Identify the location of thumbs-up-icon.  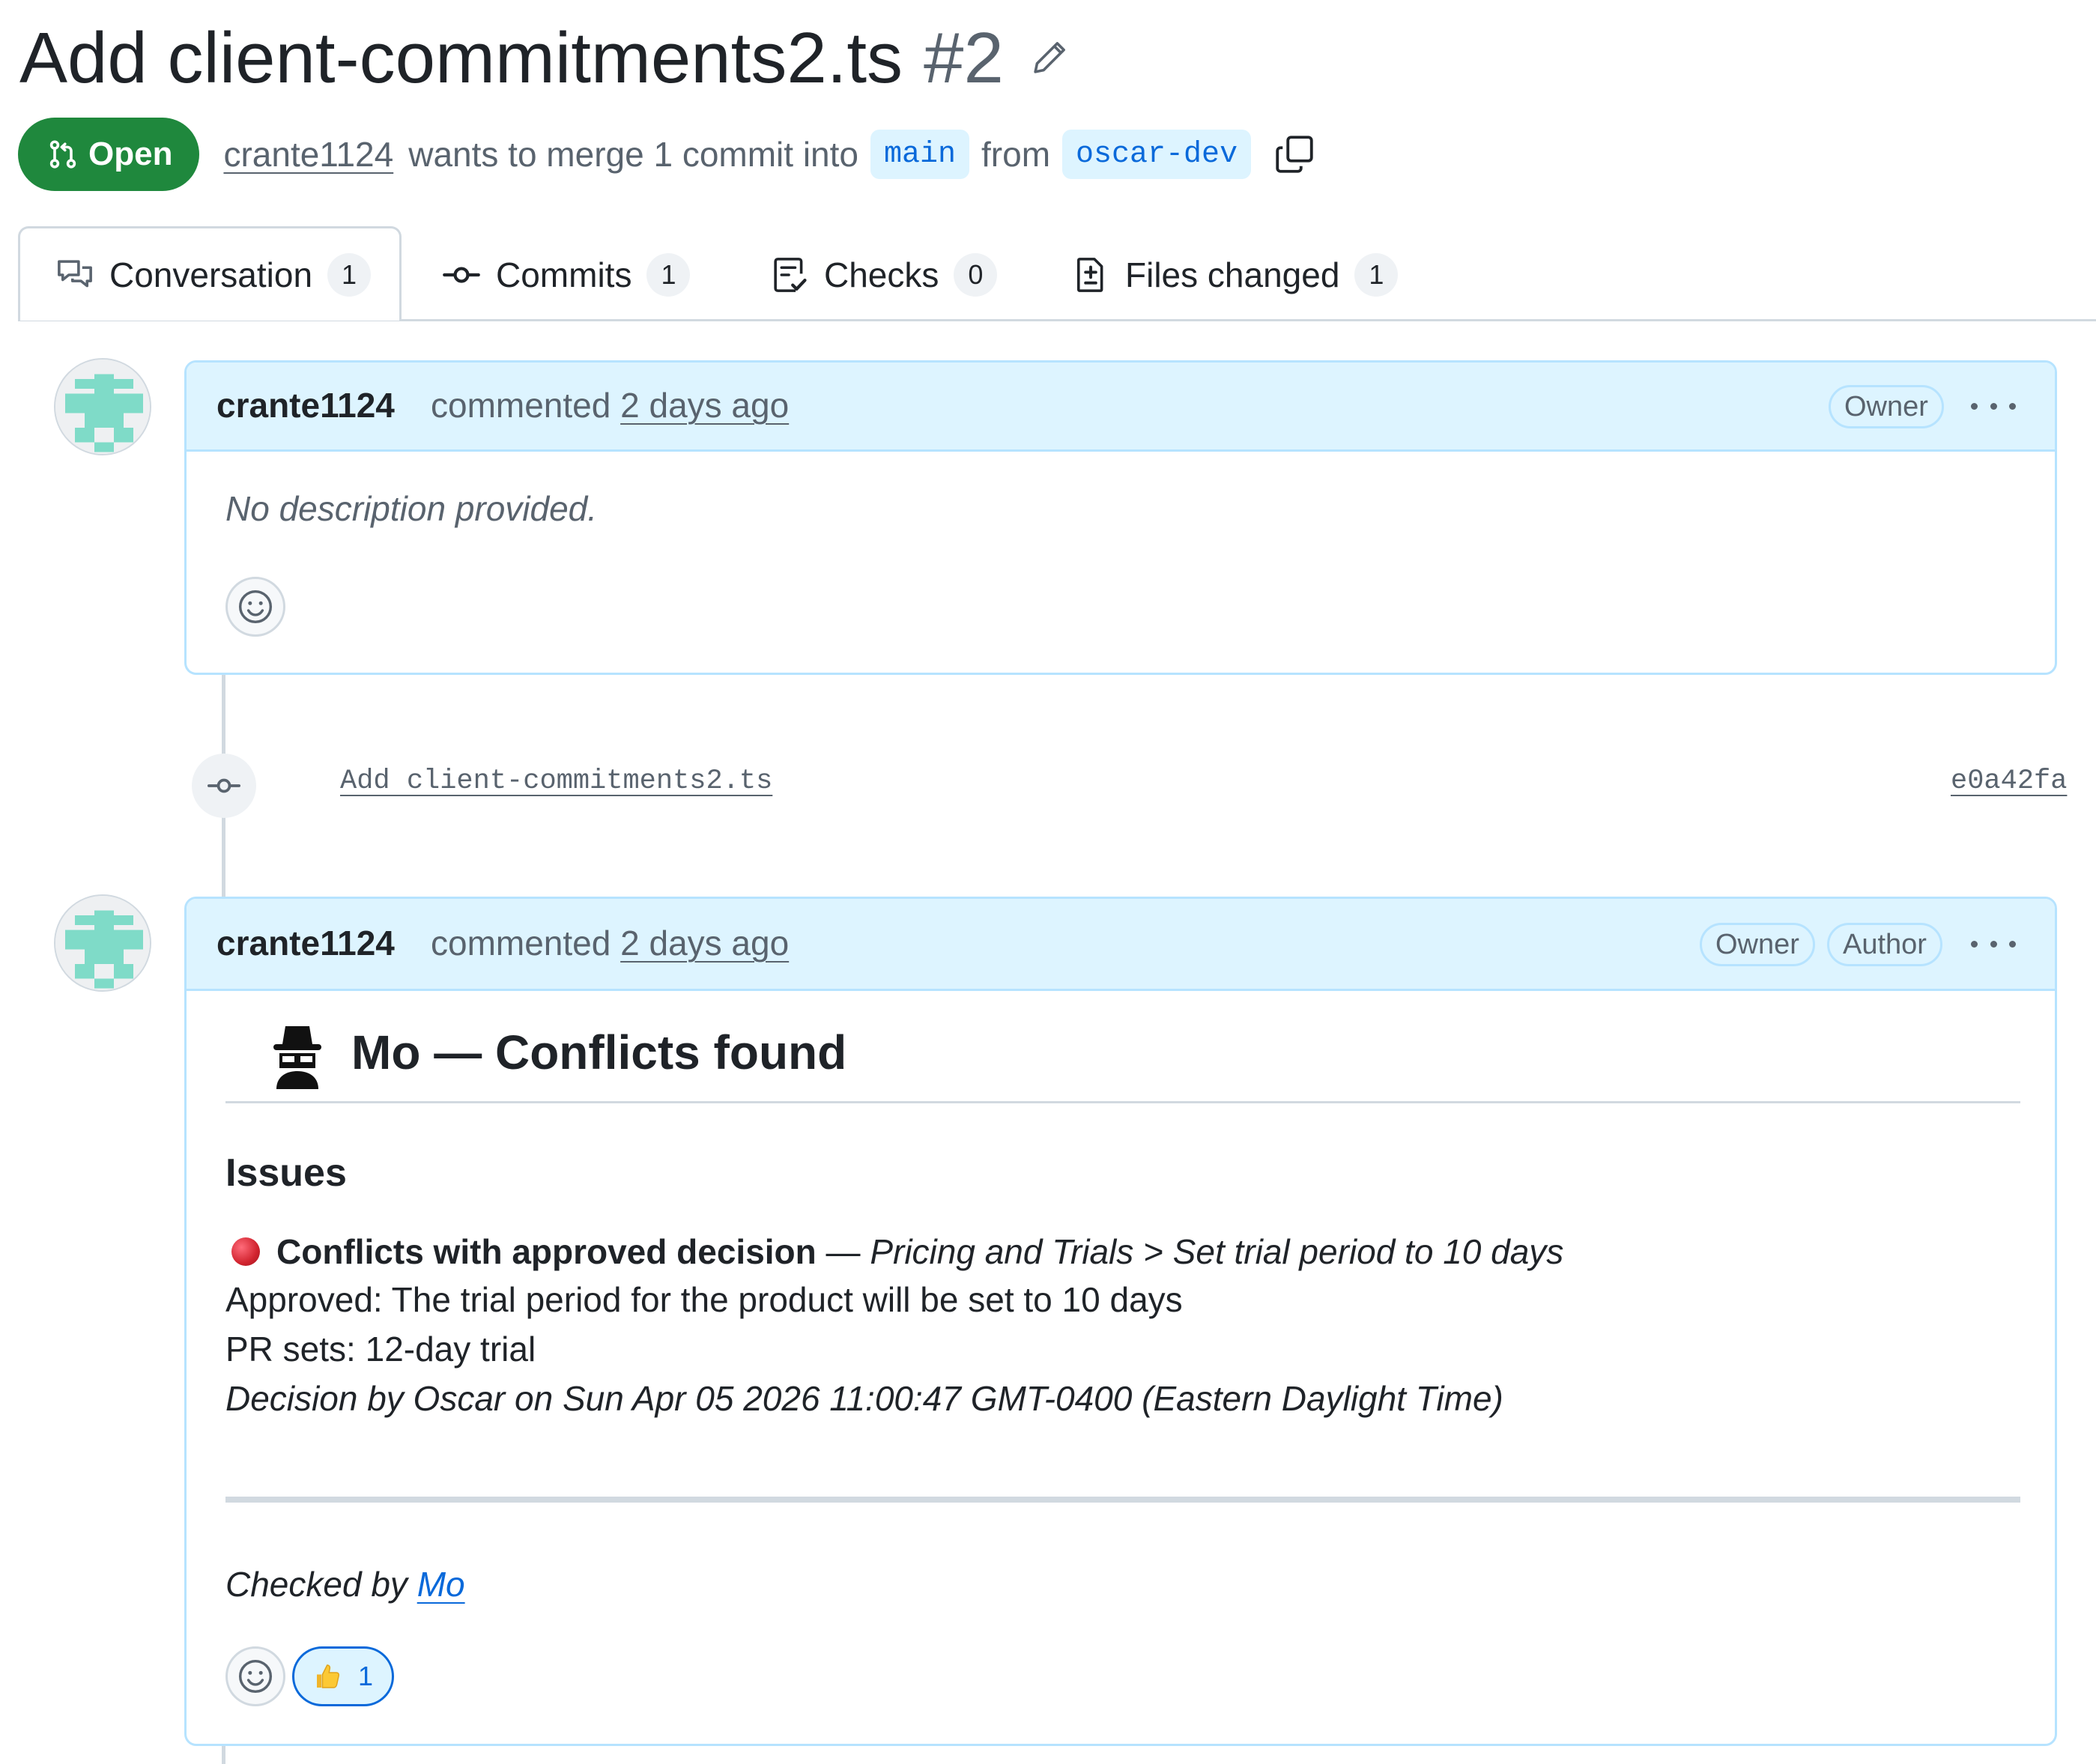
(328, 1676).